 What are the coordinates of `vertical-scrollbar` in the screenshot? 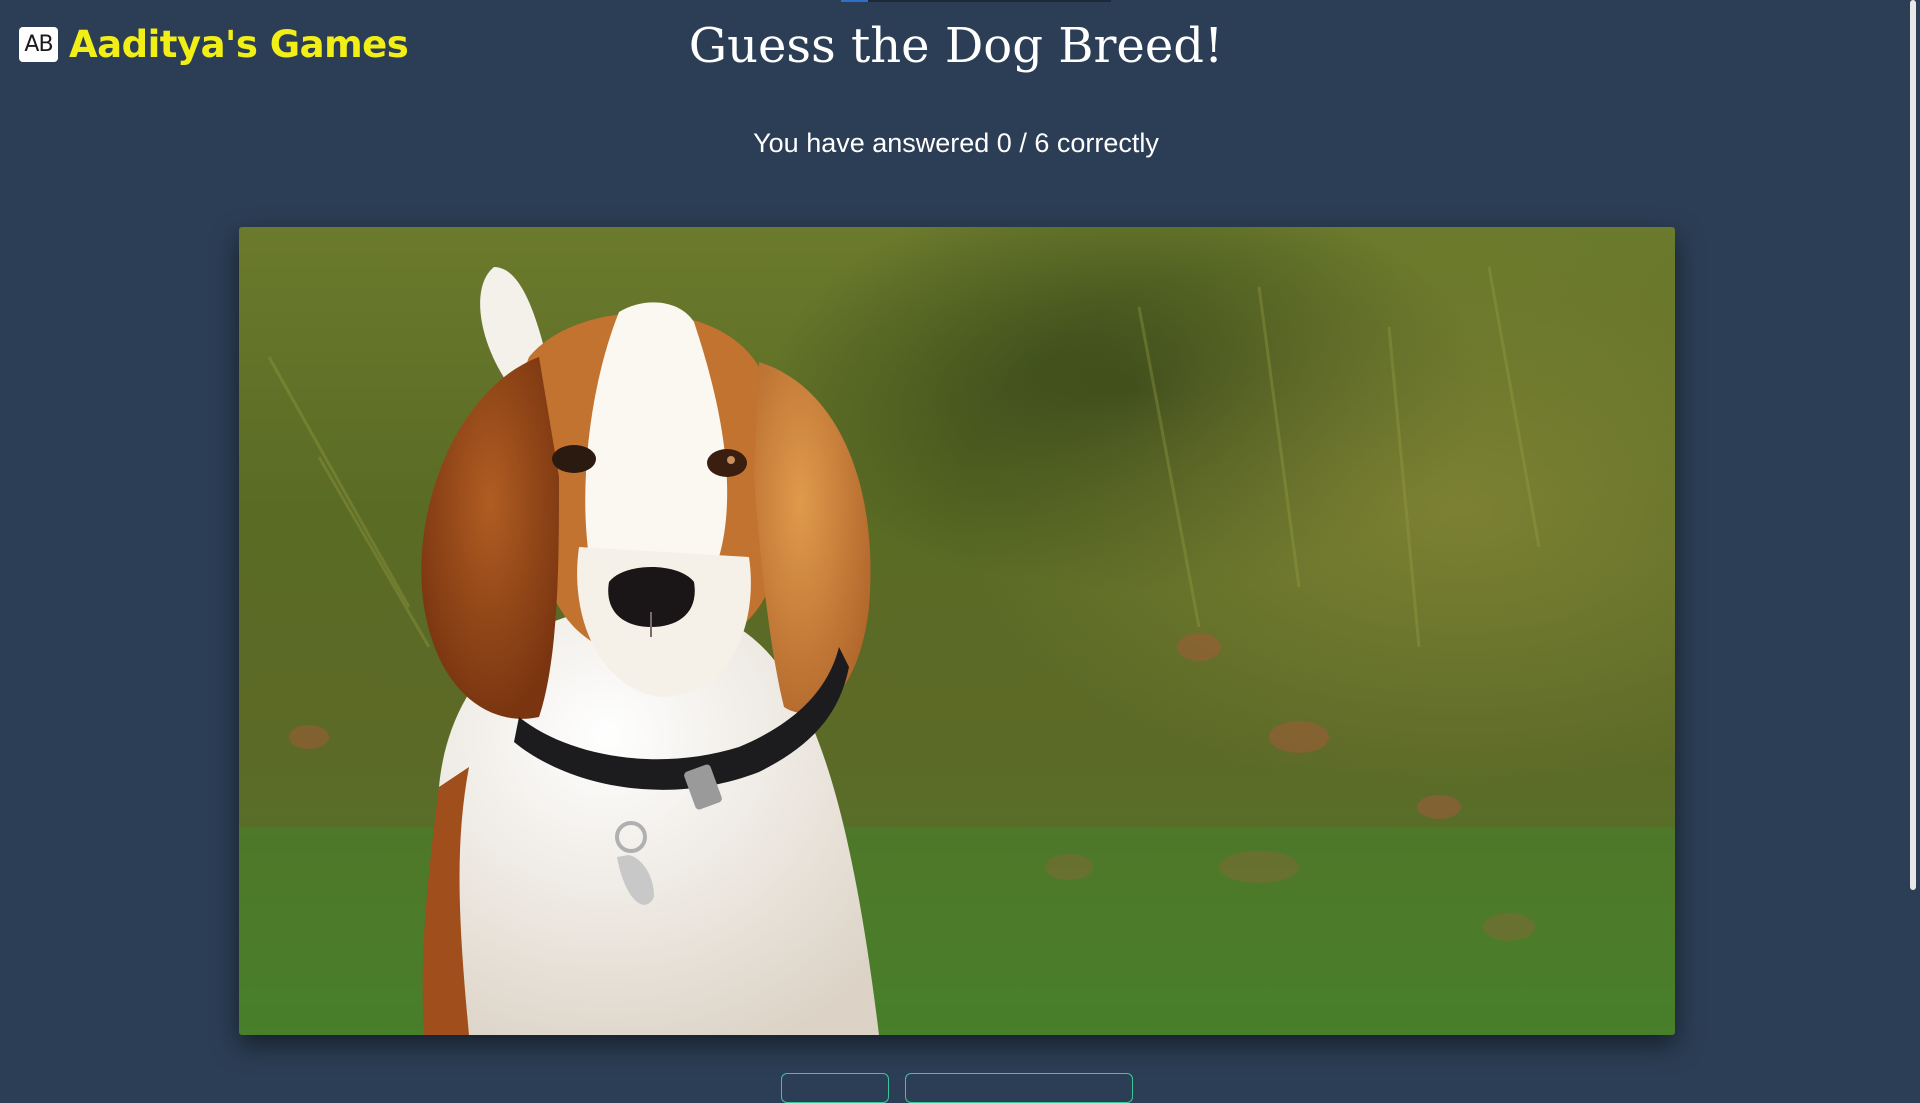 It's located at (1913, 540).